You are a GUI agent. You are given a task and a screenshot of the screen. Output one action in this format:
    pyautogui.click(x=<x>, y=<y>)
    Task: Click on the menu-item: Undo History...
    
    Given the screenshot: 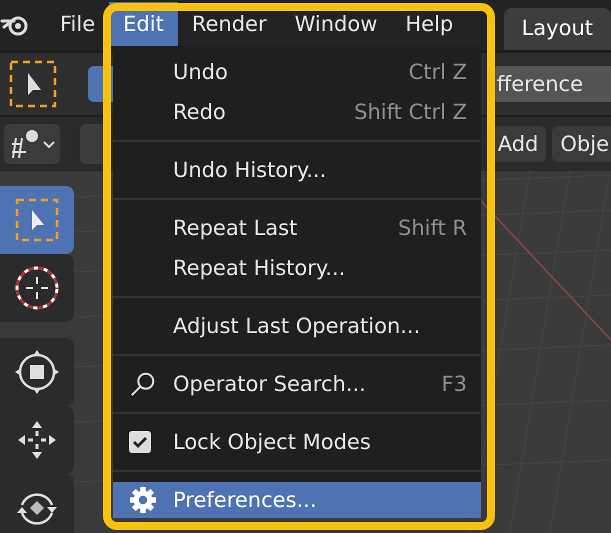 What is the action you would take?
    pyautogui.click(x=297, y=170)
    